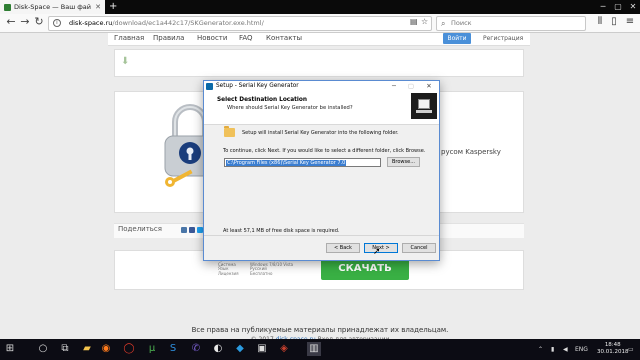  What do you see at coordinates (424, 106) in the screenshot?
I see `wizard-computer-icon` at bounding box center [424, 106].